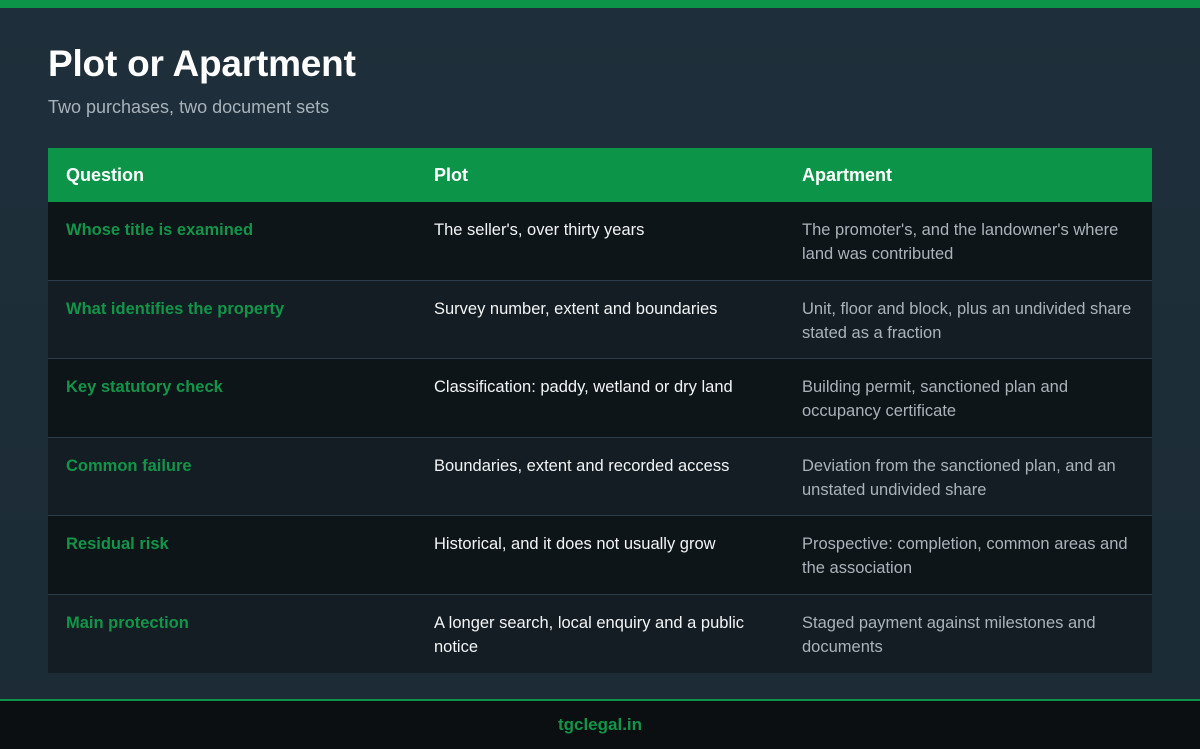  Describe the element at coordinates (202, 63) in the screenshot. I see `page-title: Plot or Apartment` at that location.